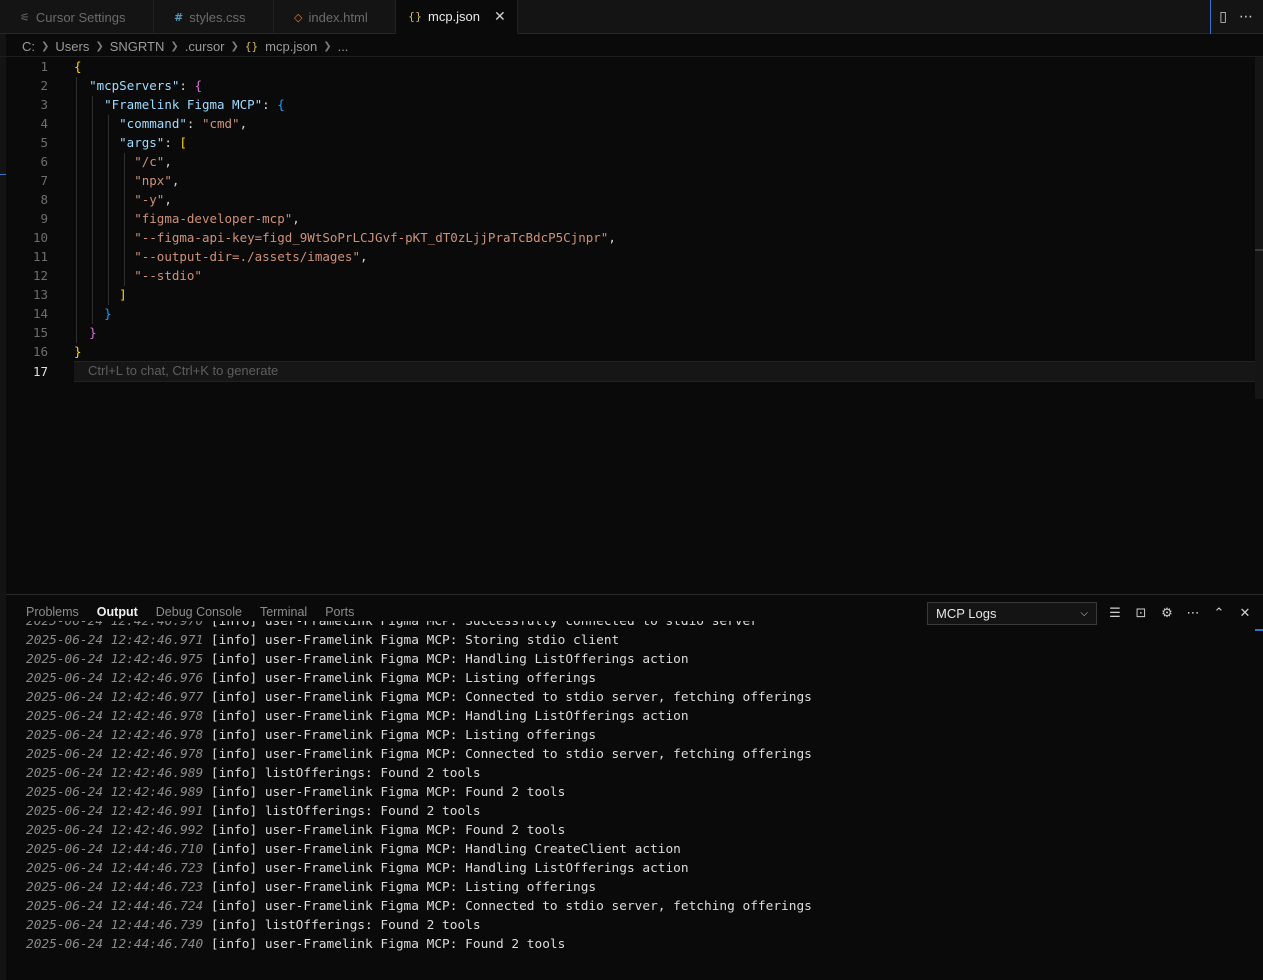  I want to click on code-line: 6 "/c",, so click(631, 161).